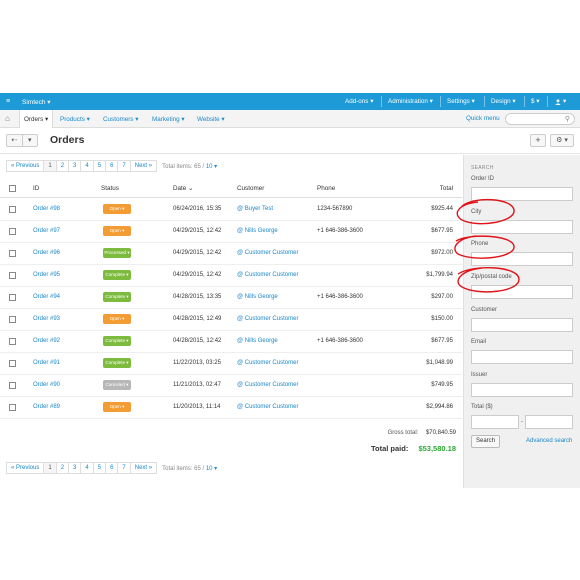 The image size is (580, 580). I want to click on order-id-link: Order #95, so click(46, 275).